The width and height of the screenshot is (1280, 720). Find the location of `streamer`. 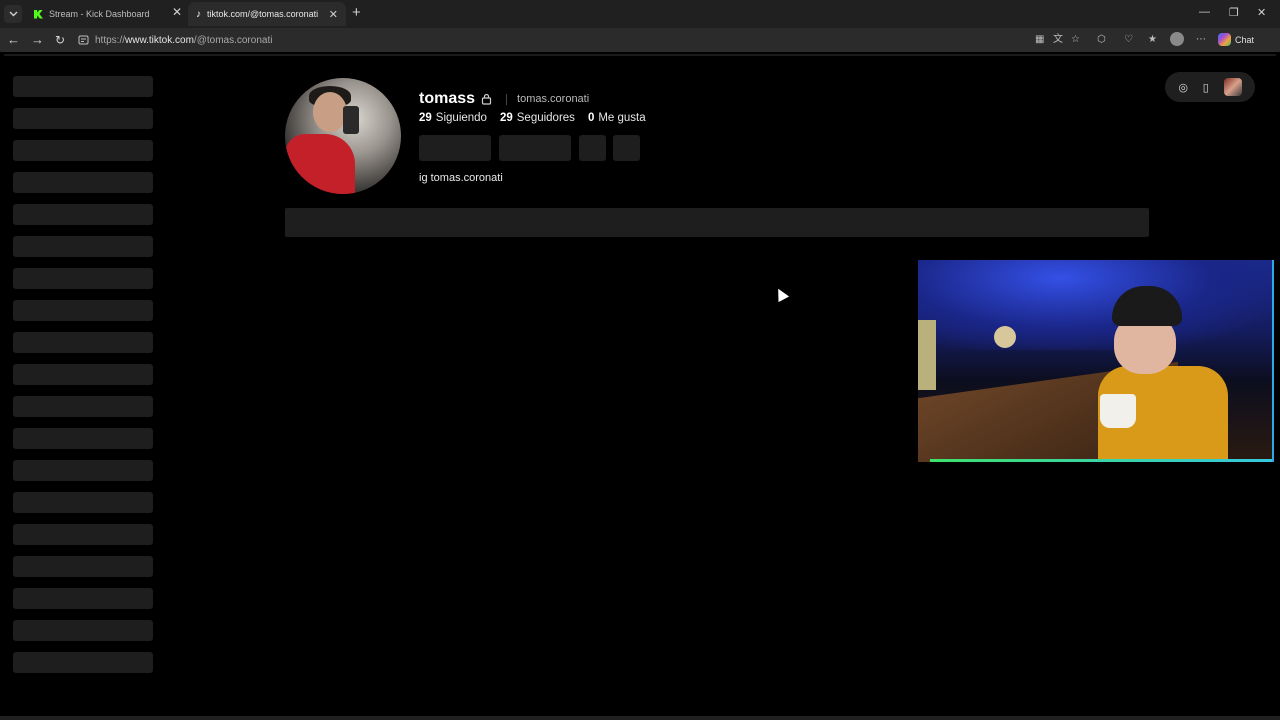

streamer is located at coordinates (1163, 371).